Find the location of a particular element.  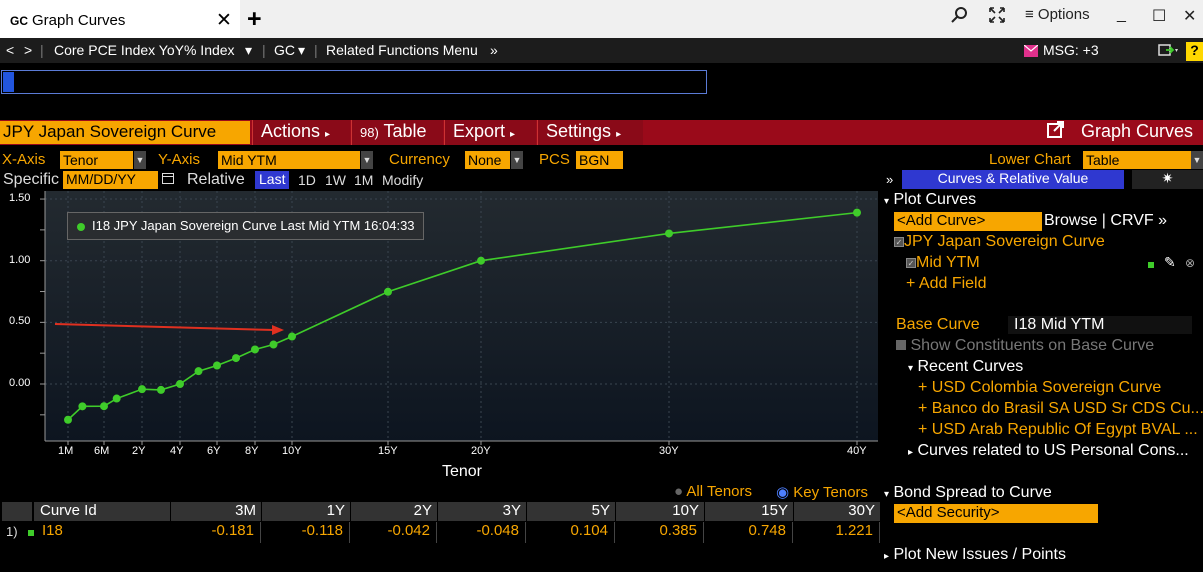

messages-count: MSG: +3 is located at coordinates (1071, 50).